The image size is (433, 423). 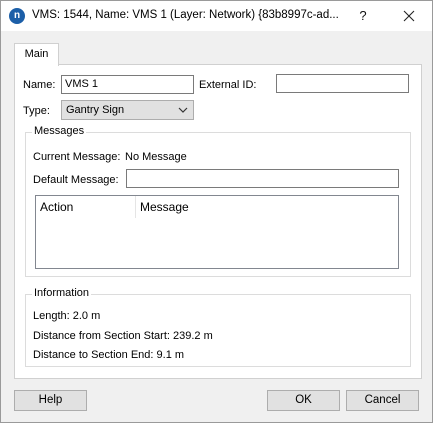 I want to click on external-id-input, so click(x=342, y=83).